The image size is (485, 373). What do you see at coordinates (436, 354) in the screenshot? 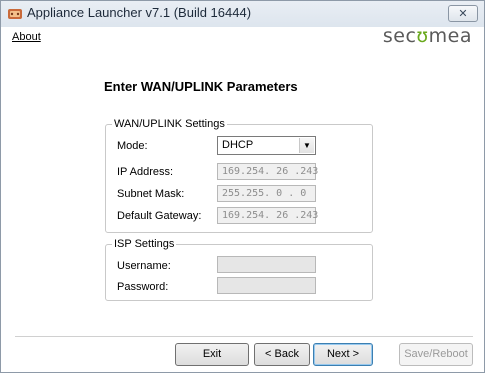
I see `save-reboot-button: Save/Reboot` at bounding box center [436, 354].